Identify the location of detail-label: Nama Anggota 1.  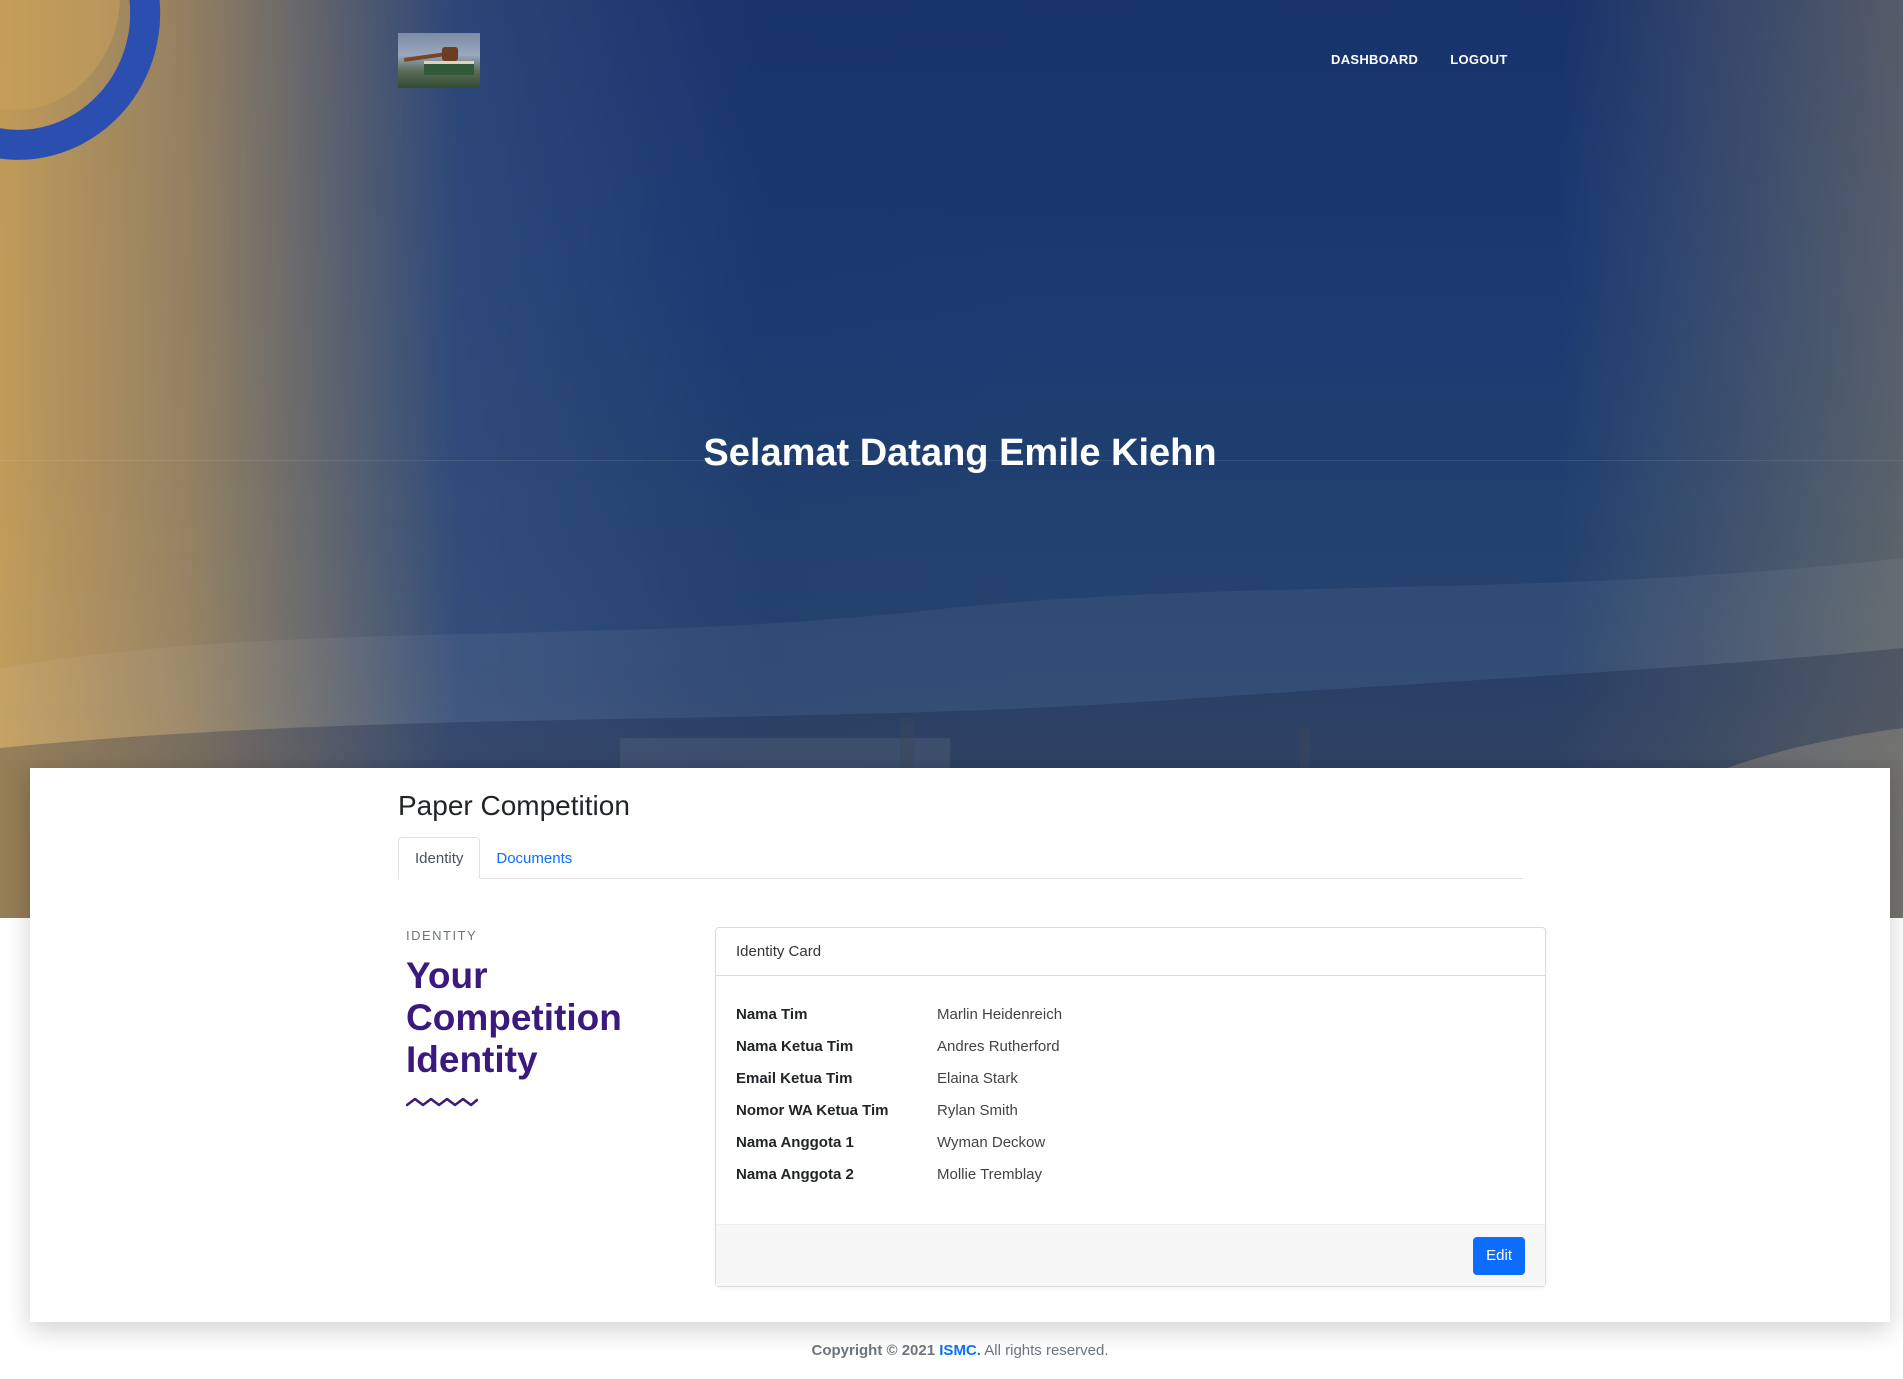
(795, 1142).